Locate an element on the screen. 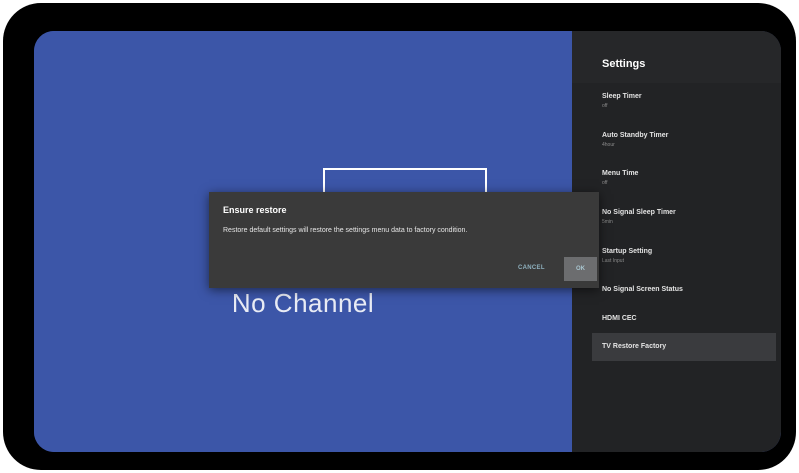 This screenshot has width=799, height=473. menu-item-tv-restore-factory: TV Restore Factory is located at coordinates (684, 347).